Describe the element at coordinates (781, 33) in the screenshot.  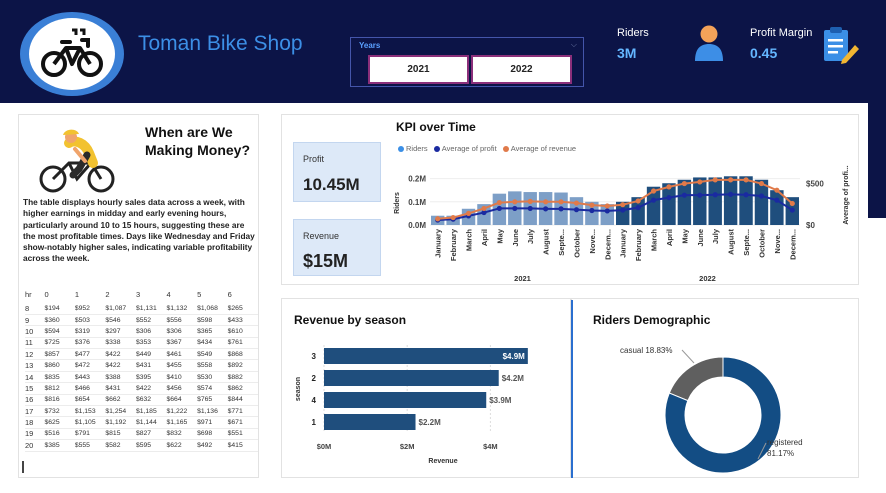
I see `profit-margin-label: Profit Margin` at that location.